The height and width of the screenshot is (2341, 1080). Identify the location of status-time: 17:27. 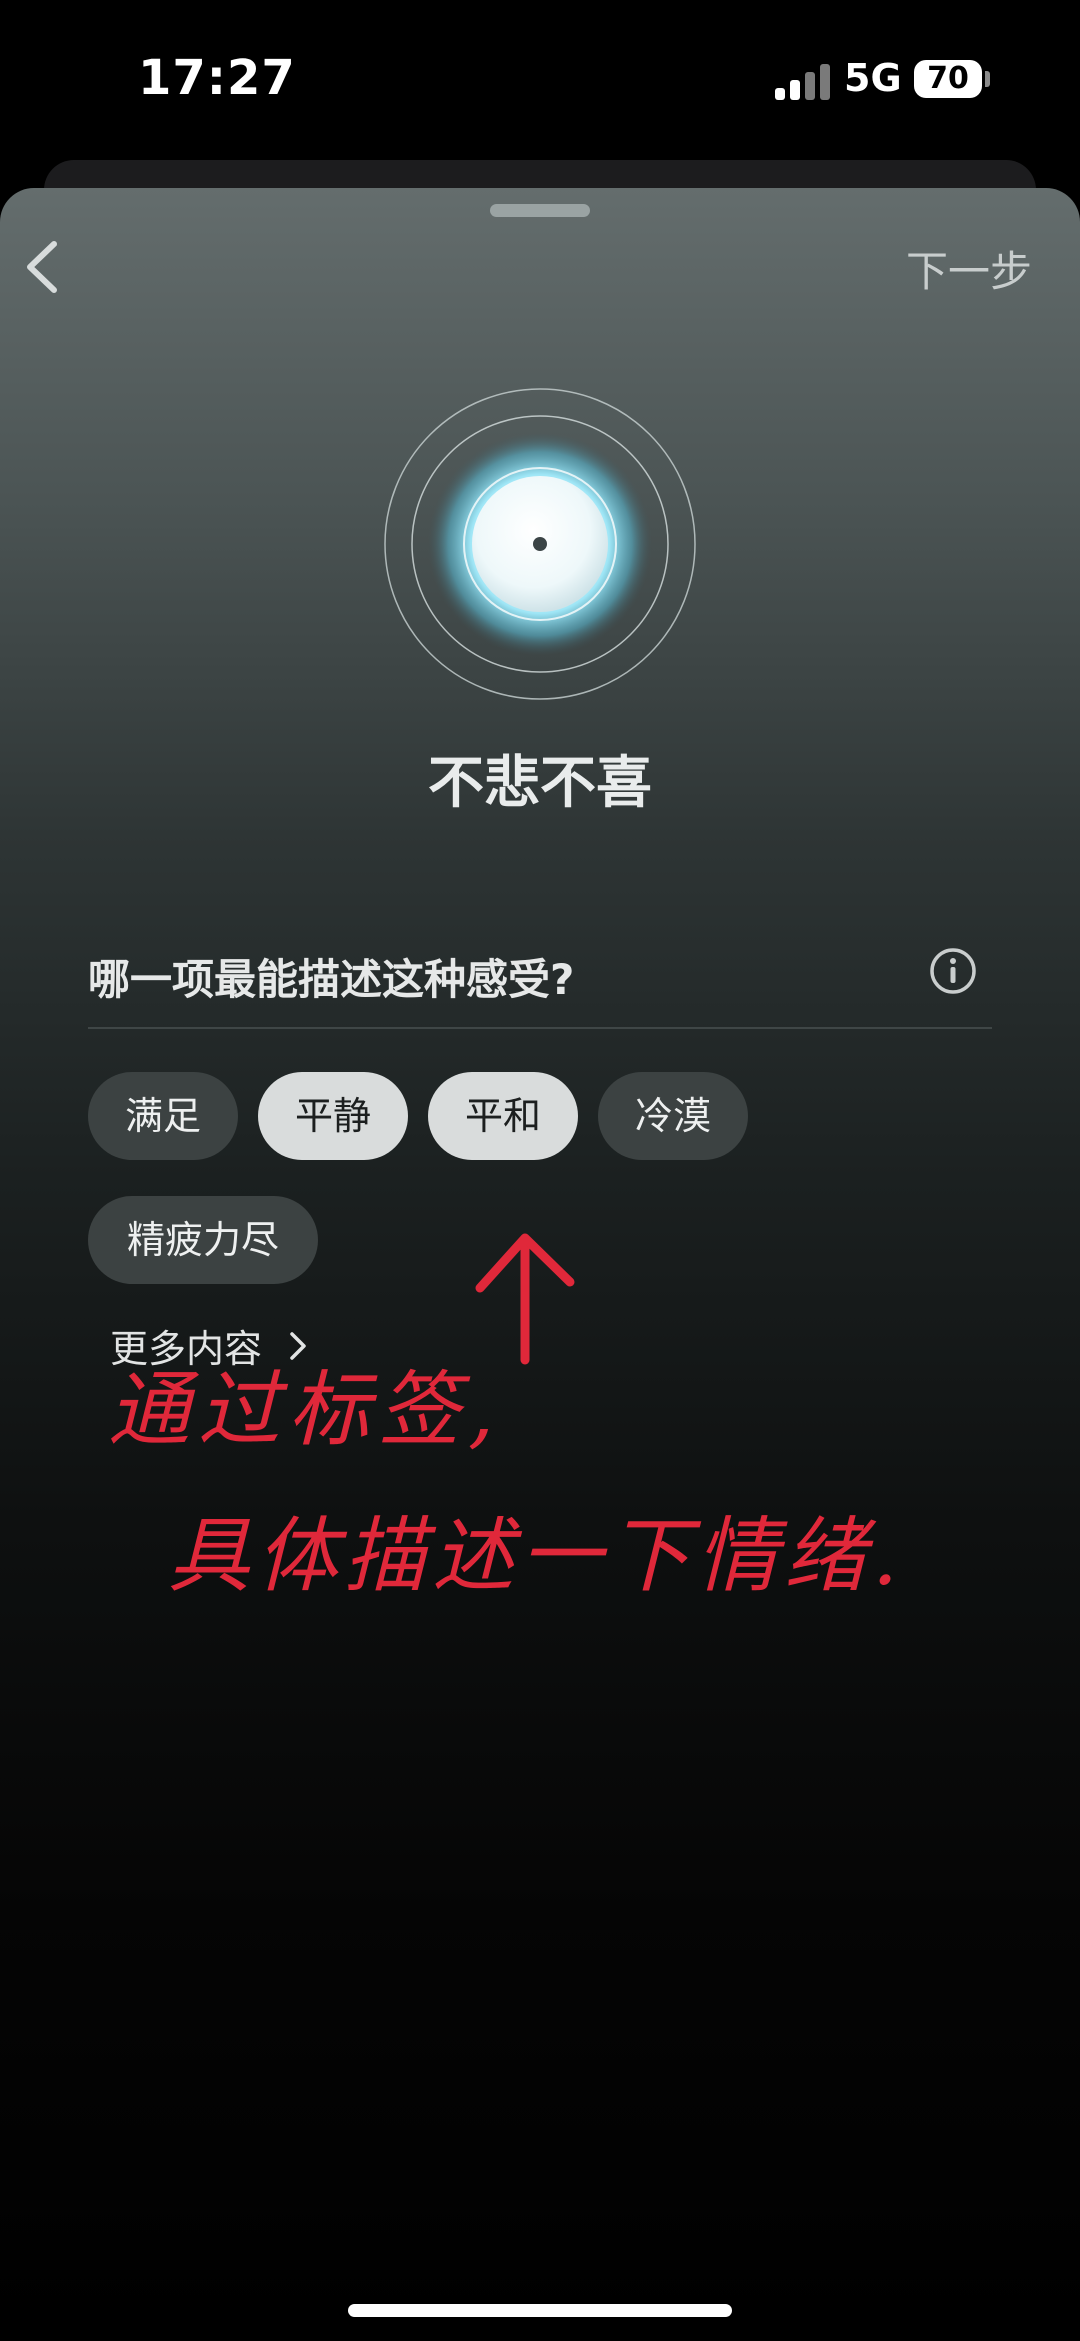
(217, 78).